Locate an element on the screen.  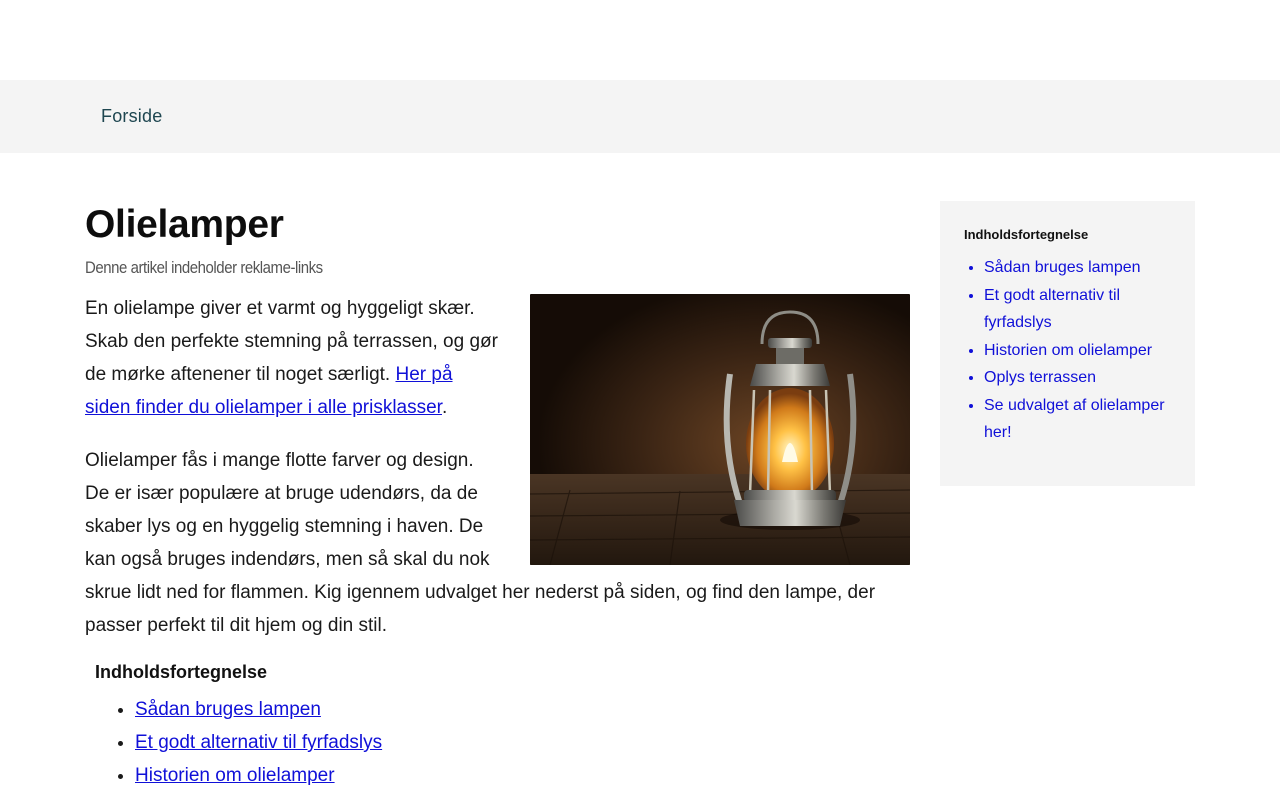
sidebar-toc-link: Et godt alternativ til fyrfadslys is located at coordinates (1052, 309).